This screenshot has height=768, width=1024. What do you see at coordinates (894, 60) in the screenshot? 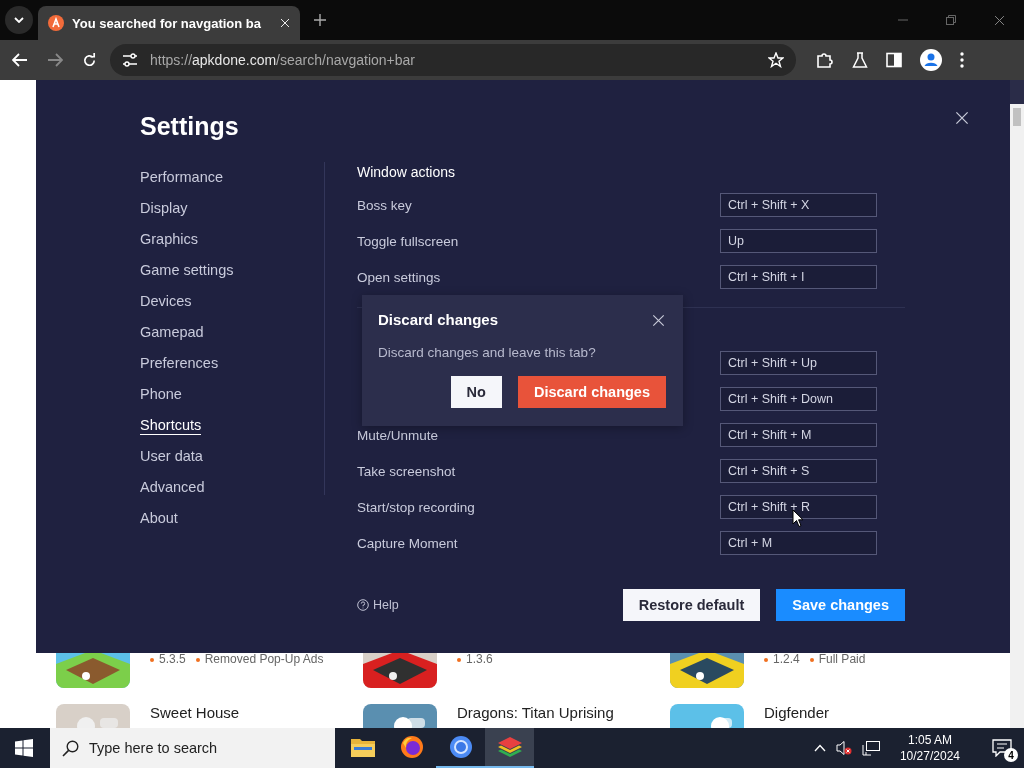
I see `side-panel-icon` at bounding box center [894, 60].